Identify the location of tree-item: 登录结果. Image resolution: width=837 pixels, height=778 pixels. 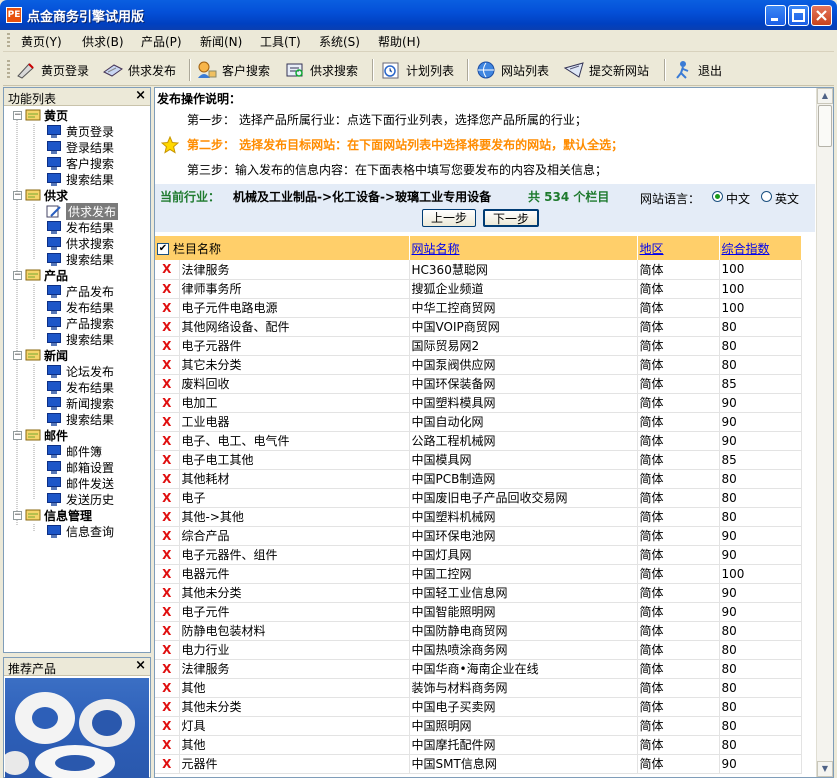
(80, 147).